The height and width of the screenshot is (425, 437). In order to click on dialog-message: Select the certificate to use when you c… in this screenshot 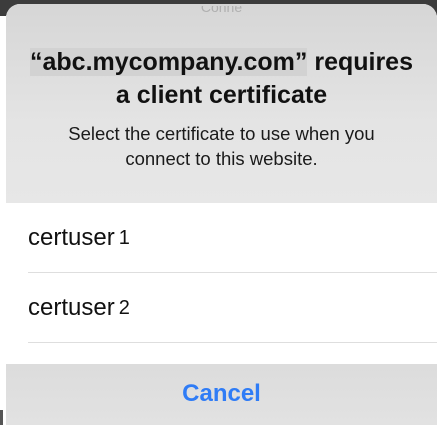, I will do `click(221, 146)`.